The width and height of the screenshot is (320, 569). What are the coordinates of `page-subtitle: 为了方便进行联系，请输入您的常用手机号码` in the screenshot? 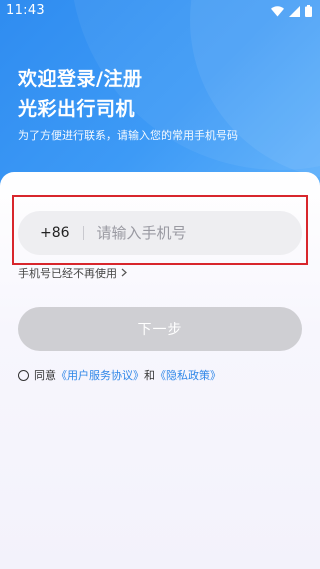 It's located at (128, 135).